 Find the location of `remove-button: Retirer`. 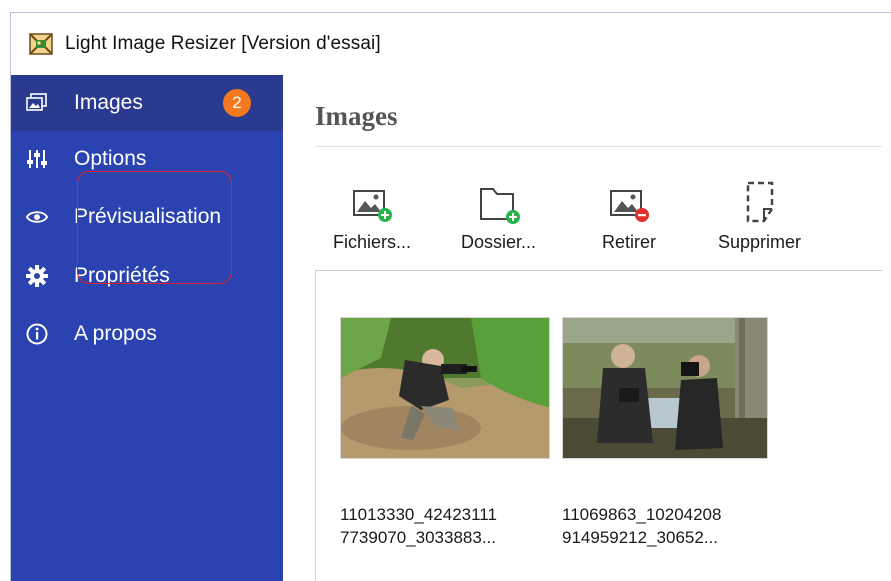

remove-button: Retirer is located at coordinates (629, 213).